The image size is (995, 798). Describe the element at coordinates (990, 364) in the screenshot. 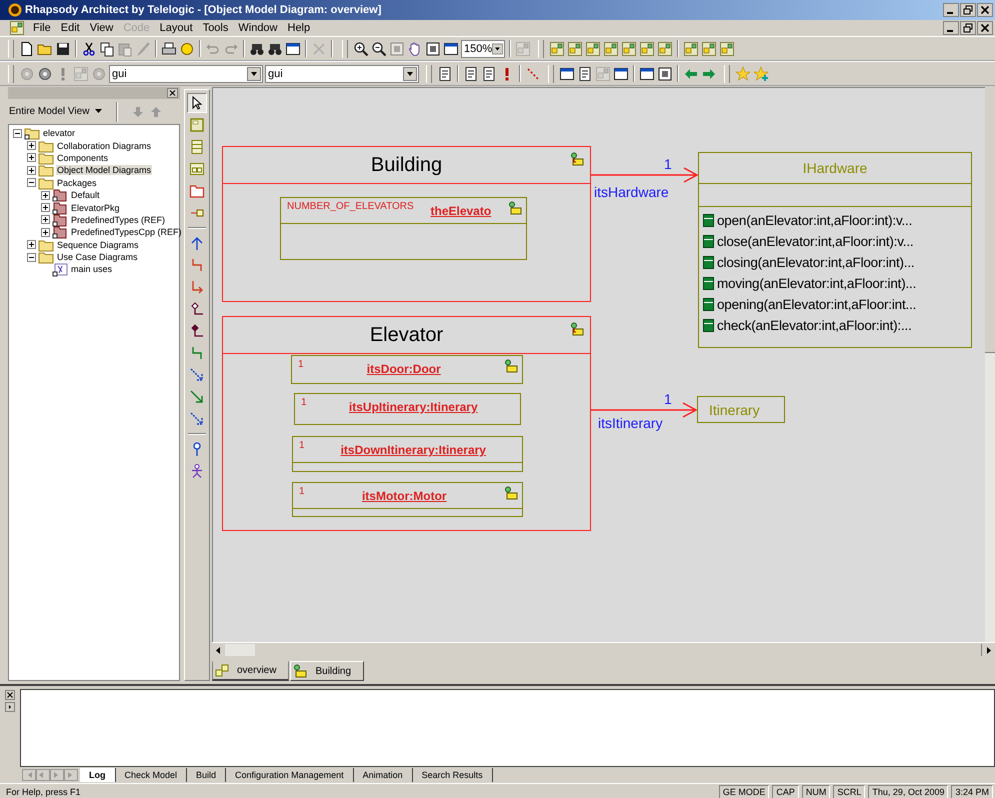

I see `vertical-scrollbar` at that location.